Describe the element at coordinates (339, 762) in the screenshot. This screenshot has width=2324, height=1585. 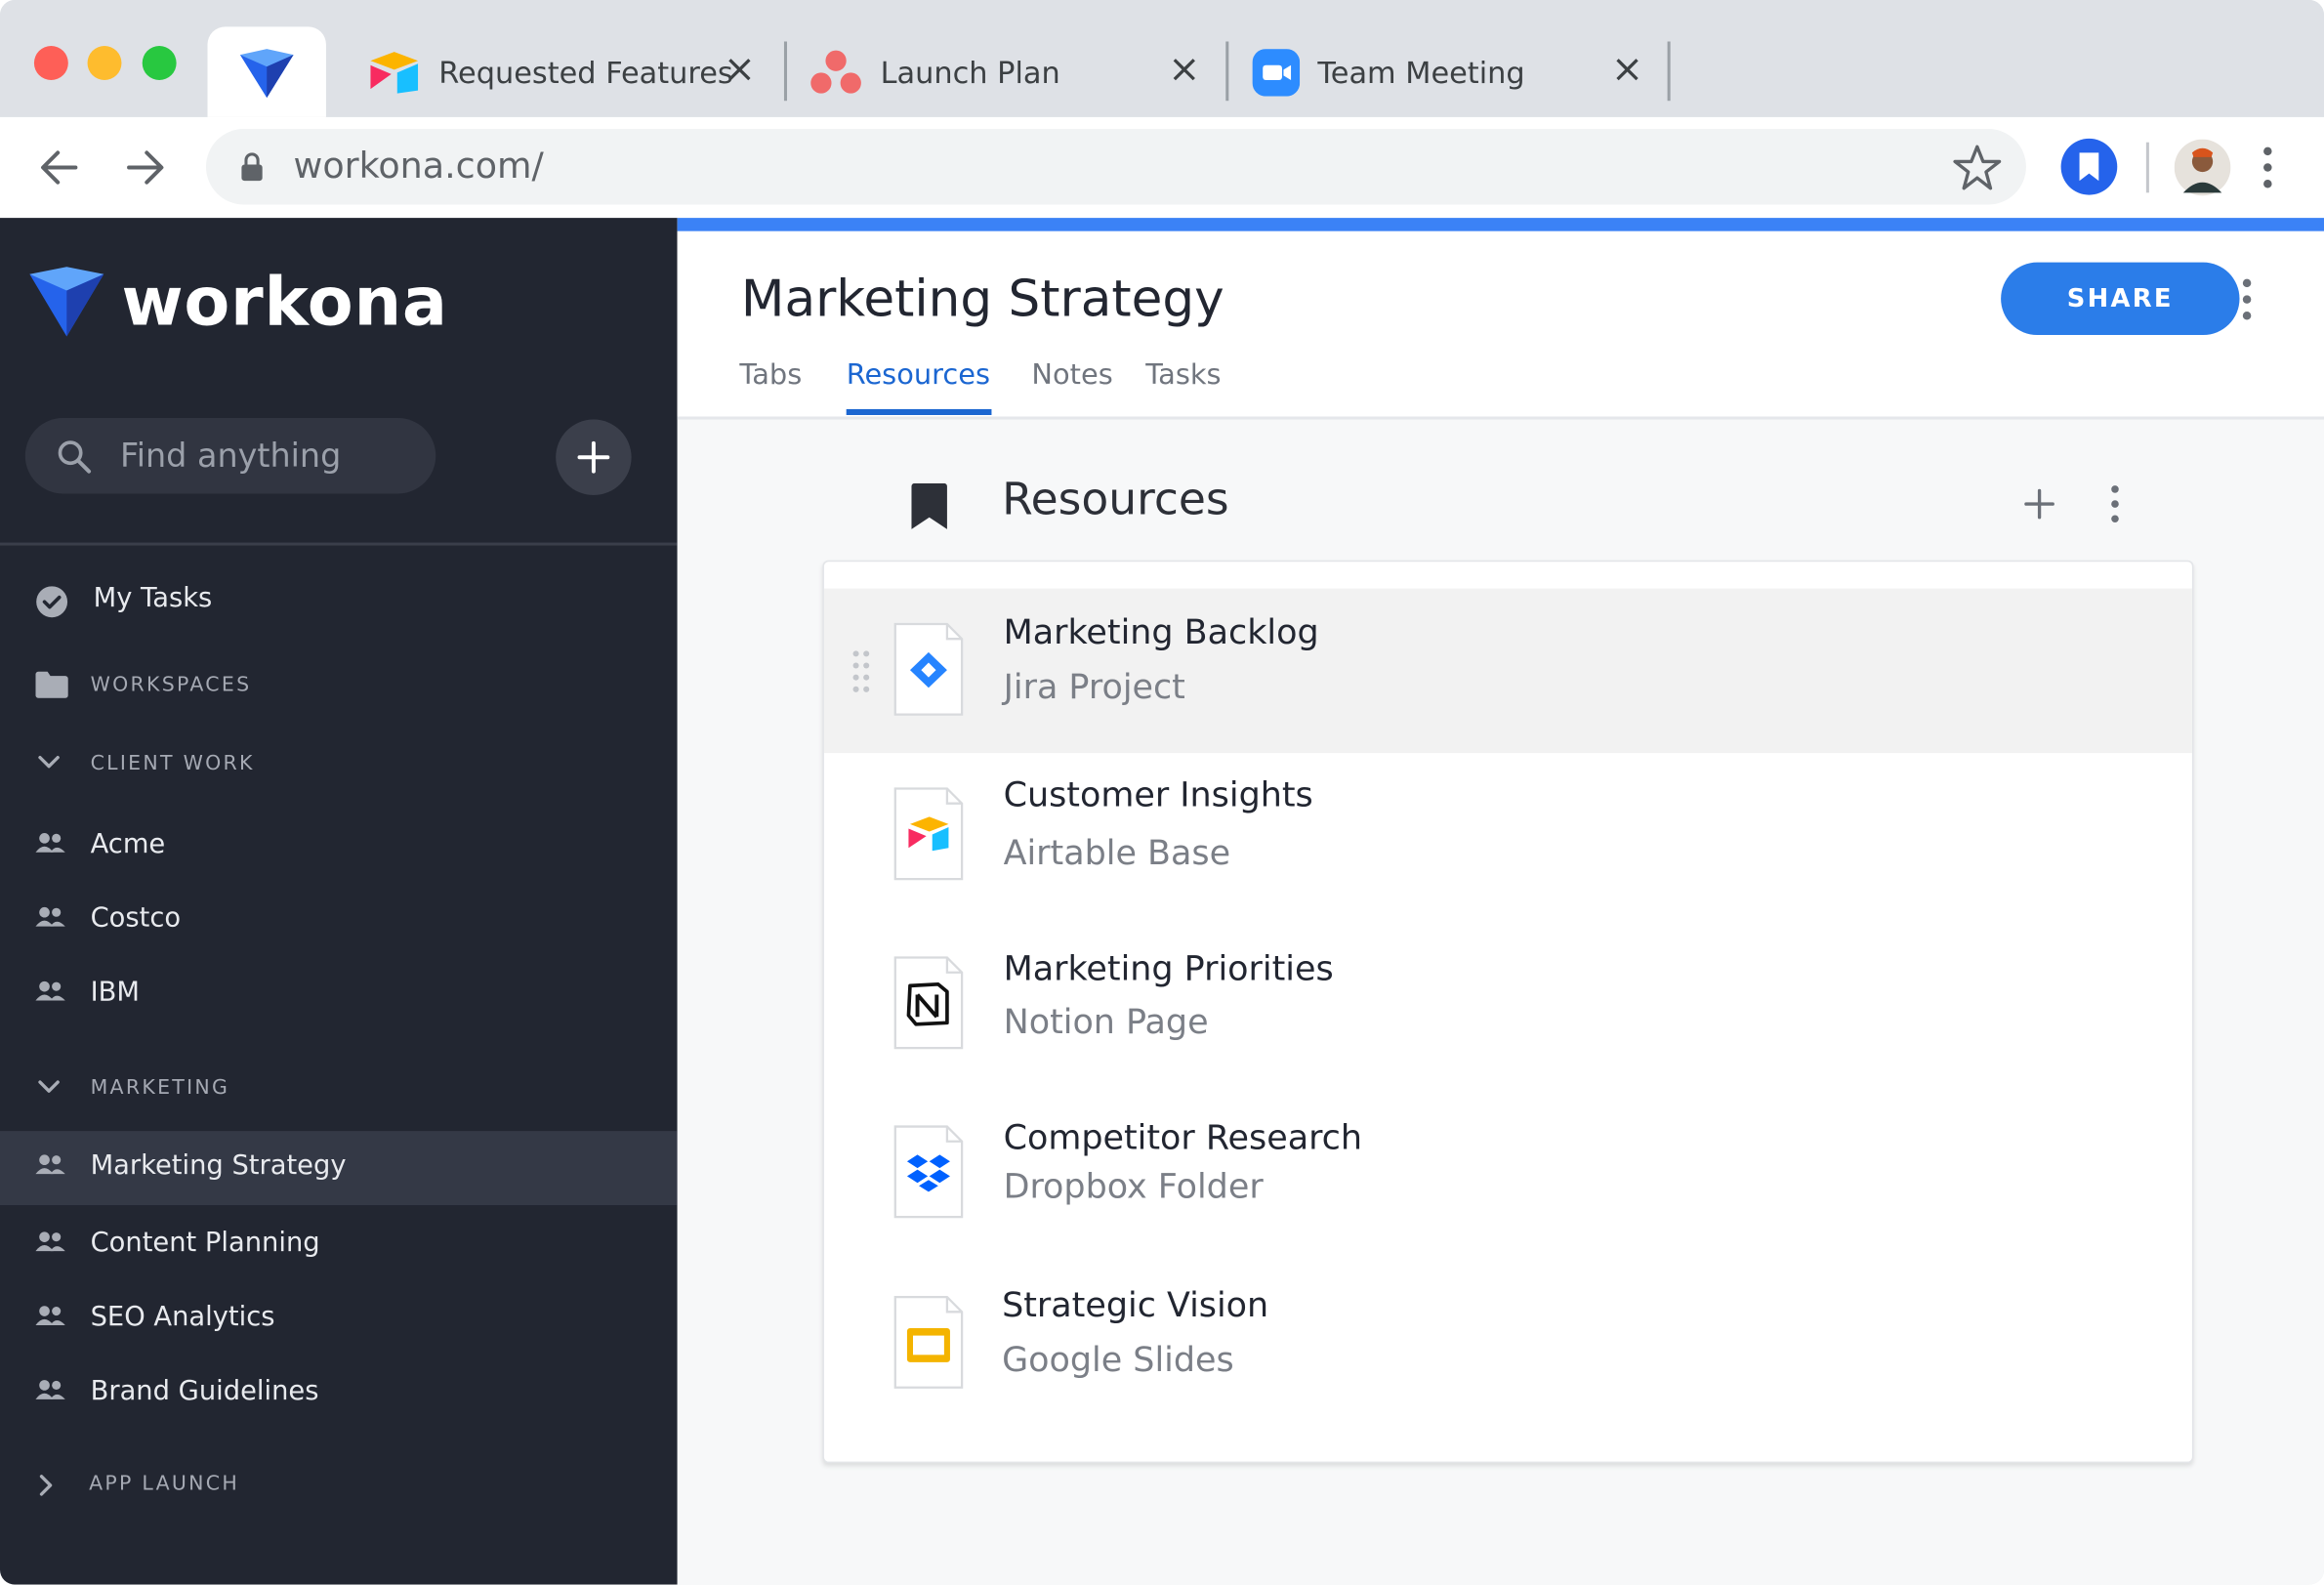
I see `group-client-work: CLIENT WORK` at that location.